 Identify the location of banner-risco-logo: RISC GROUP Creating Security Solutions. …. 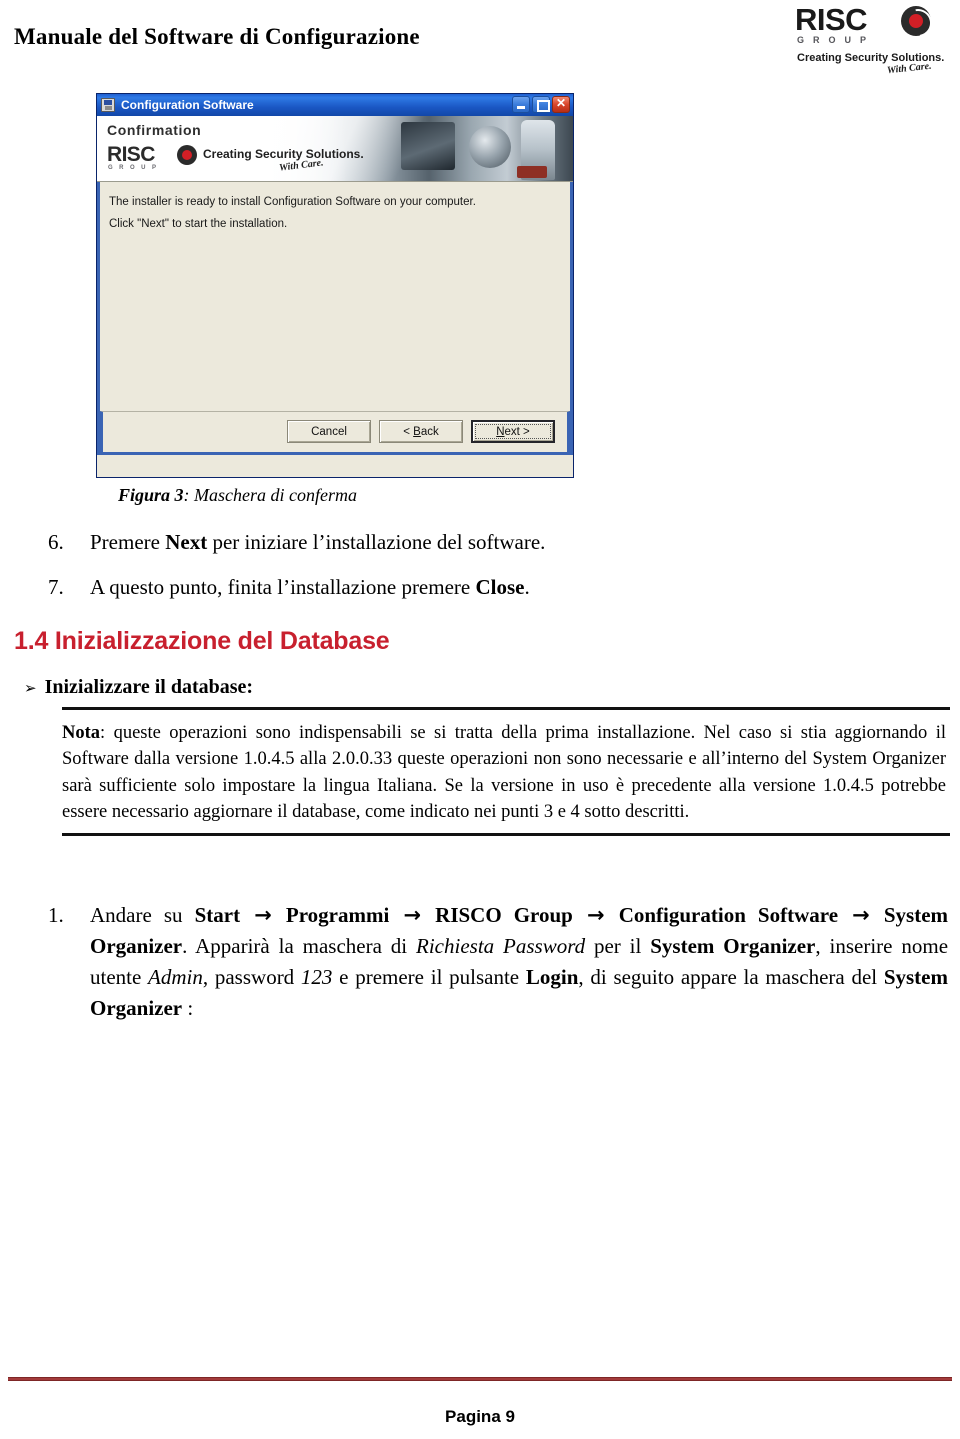
(235, 160).